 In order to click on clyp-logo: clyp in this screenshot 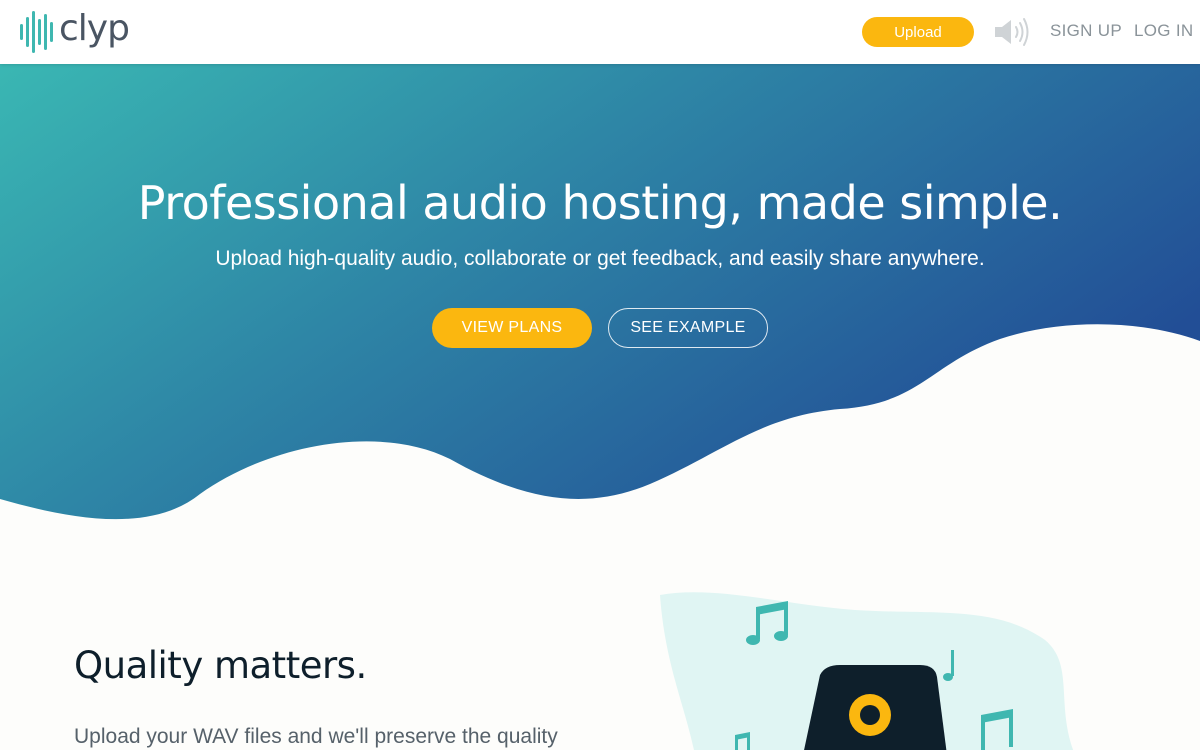, I will do `click(75, 31)`.